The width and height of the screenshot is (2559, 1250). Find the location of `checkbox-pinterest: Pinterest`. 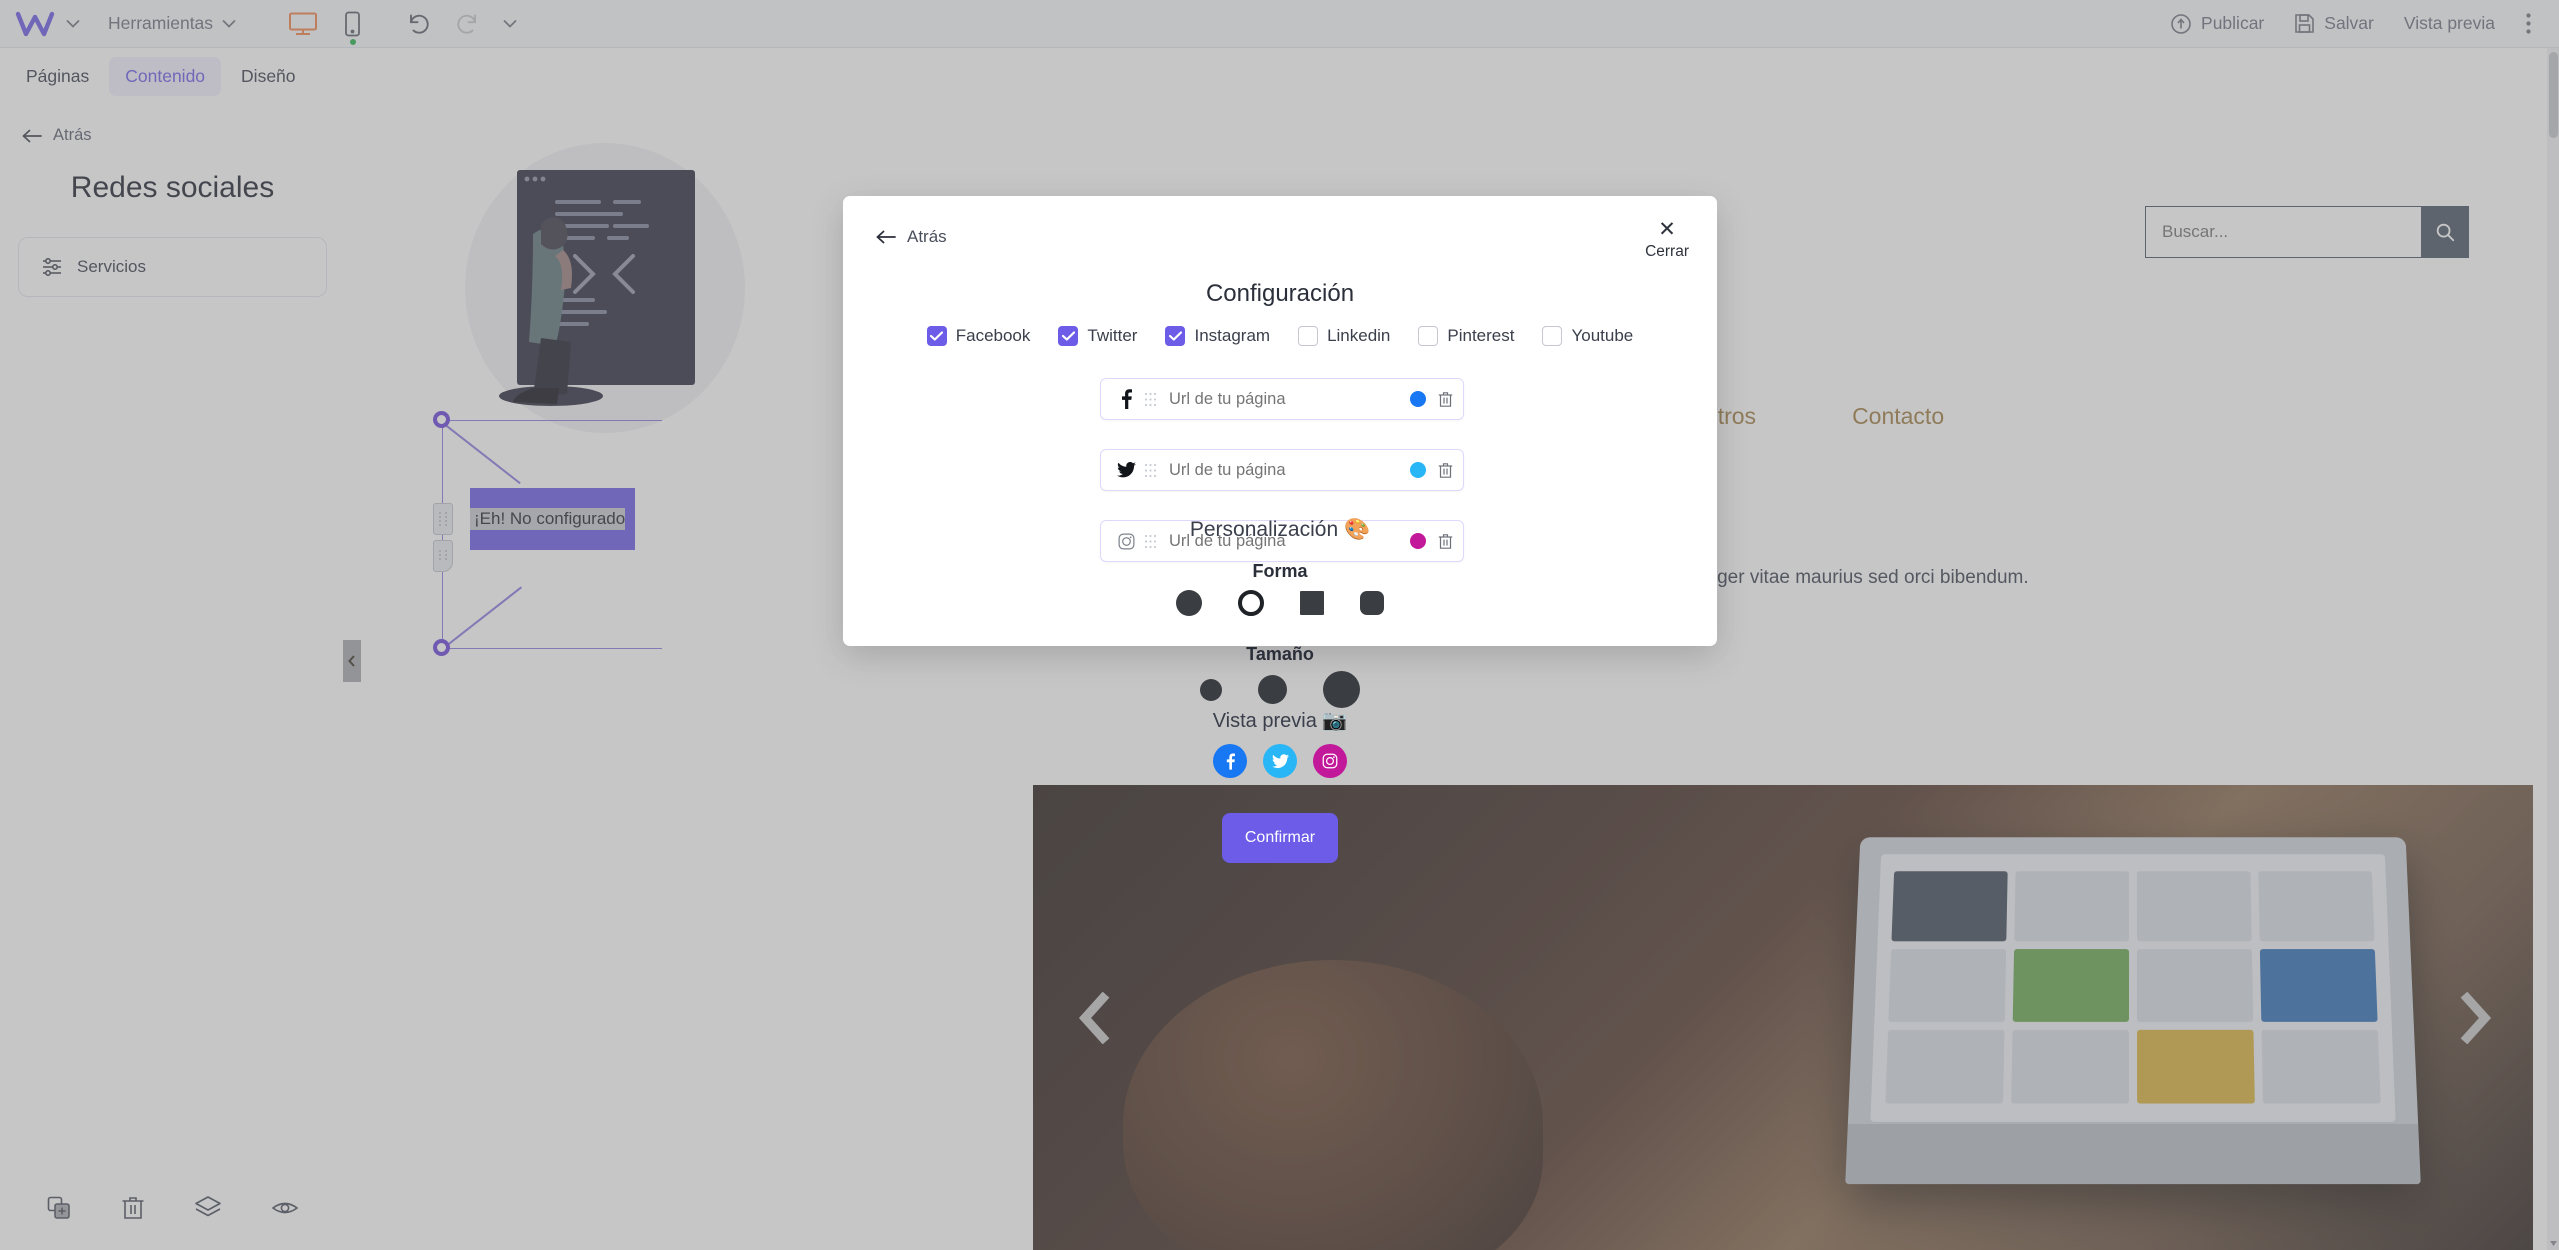

checkbox-pinterest: Pinterest is located at coordinates (1466, 336).